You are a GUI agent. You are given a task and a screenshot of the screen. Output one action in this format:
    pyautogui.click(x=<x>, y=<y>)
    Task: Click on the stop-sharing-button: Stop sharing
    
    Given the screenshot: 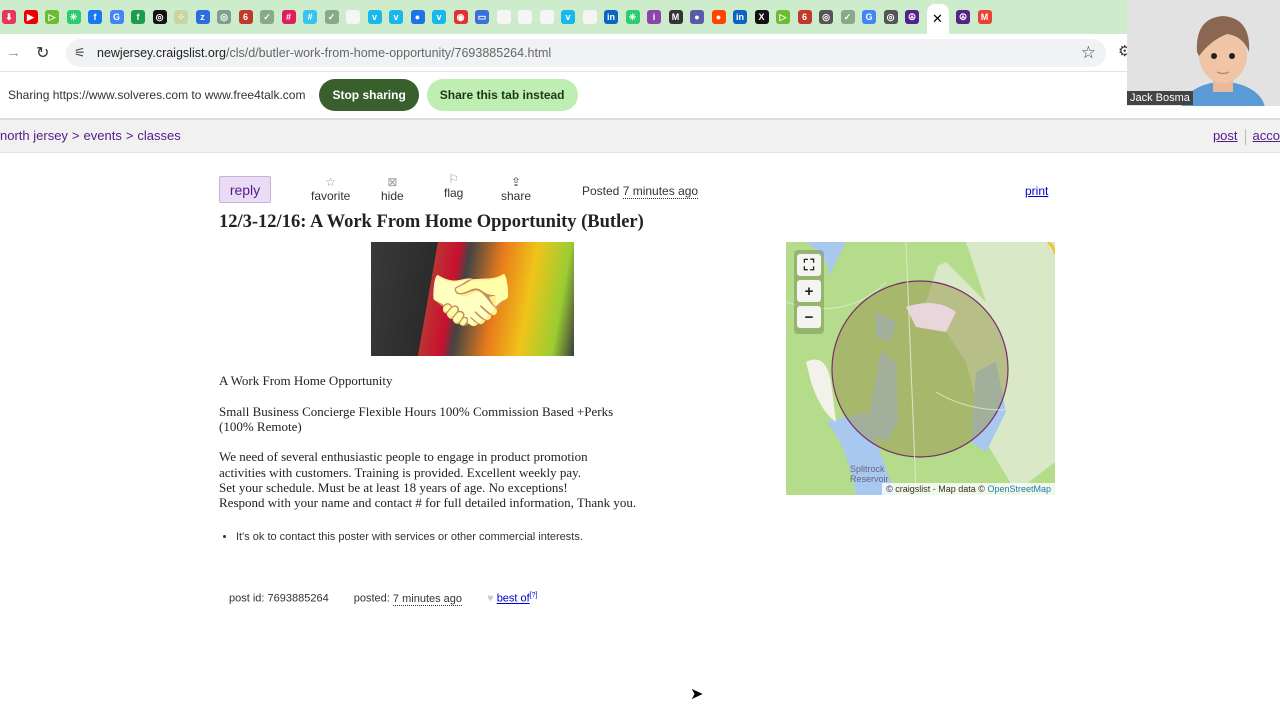 What is the action you would take?
    pyautogui.click(x=369, y=95)
    